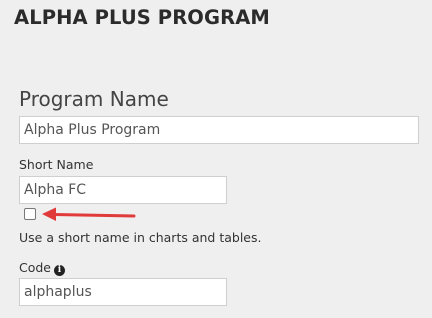 This screenshot has height=318, width=432. I want to click on annotation-arrow, so click(89, 214).